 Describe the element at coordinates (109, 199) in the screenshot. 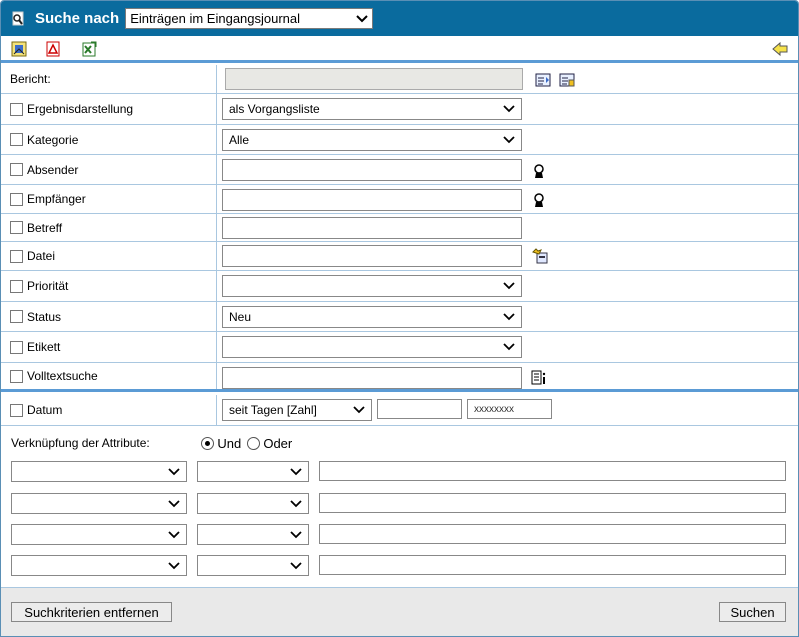

I see `empfaenger-label-cell: Empfänger` at that location.